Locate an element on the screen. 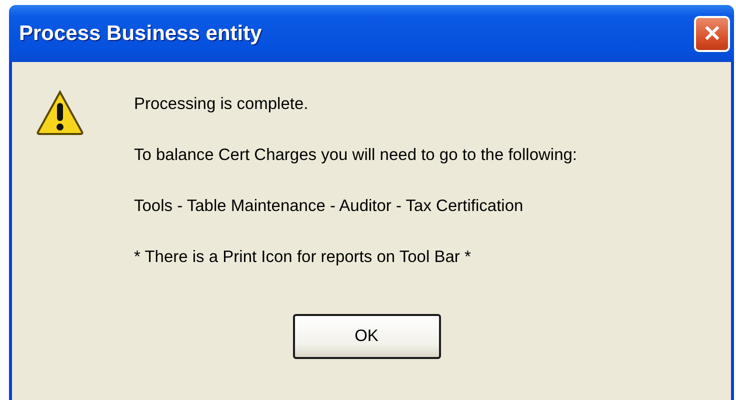 This screenshot has width=736, height=400. close-button: ✕ is located at coordinates (712, 34).